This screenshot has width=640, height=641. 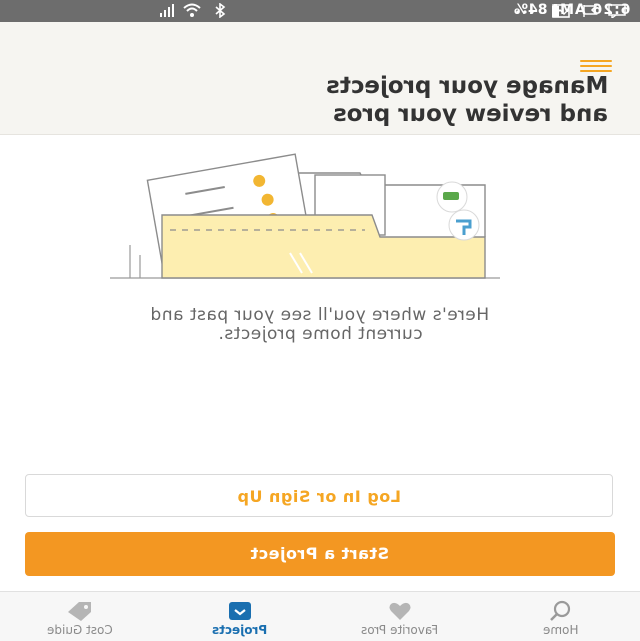 What do you see at coordinates (590, 11) in the screenshot?
I see `flag-icon` at bounding box center [590, 11].